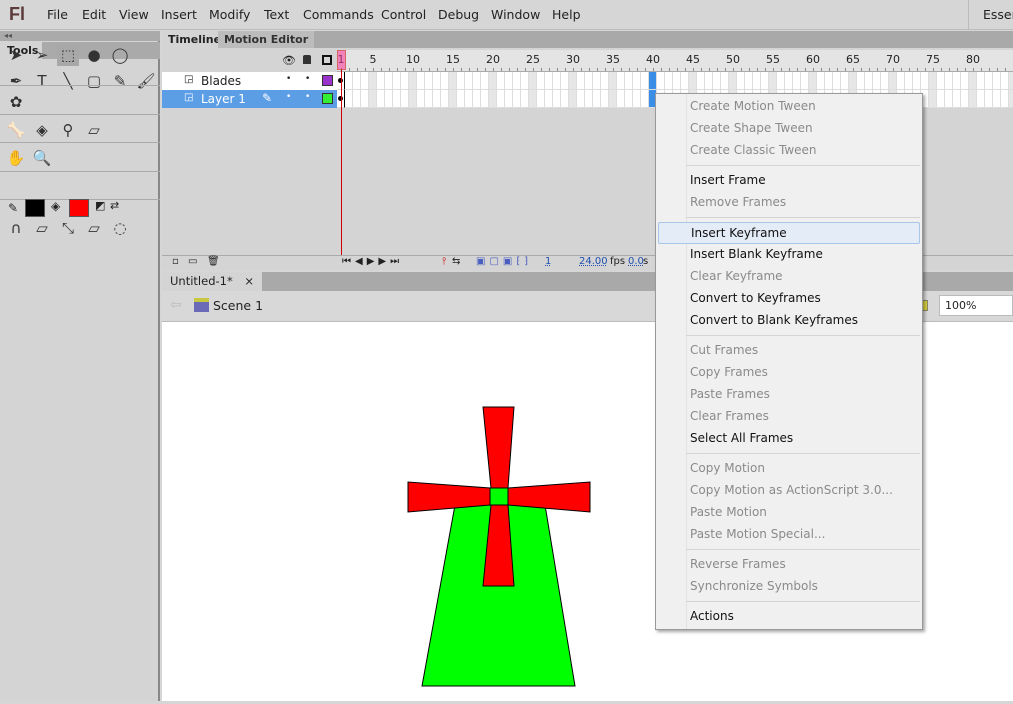 This screenshot has height=704, width=1013. What do you see at coordinates (789, 617) in the screenshot?
I see `menu-item-actions: Actions` at bounding box center [789, 617].